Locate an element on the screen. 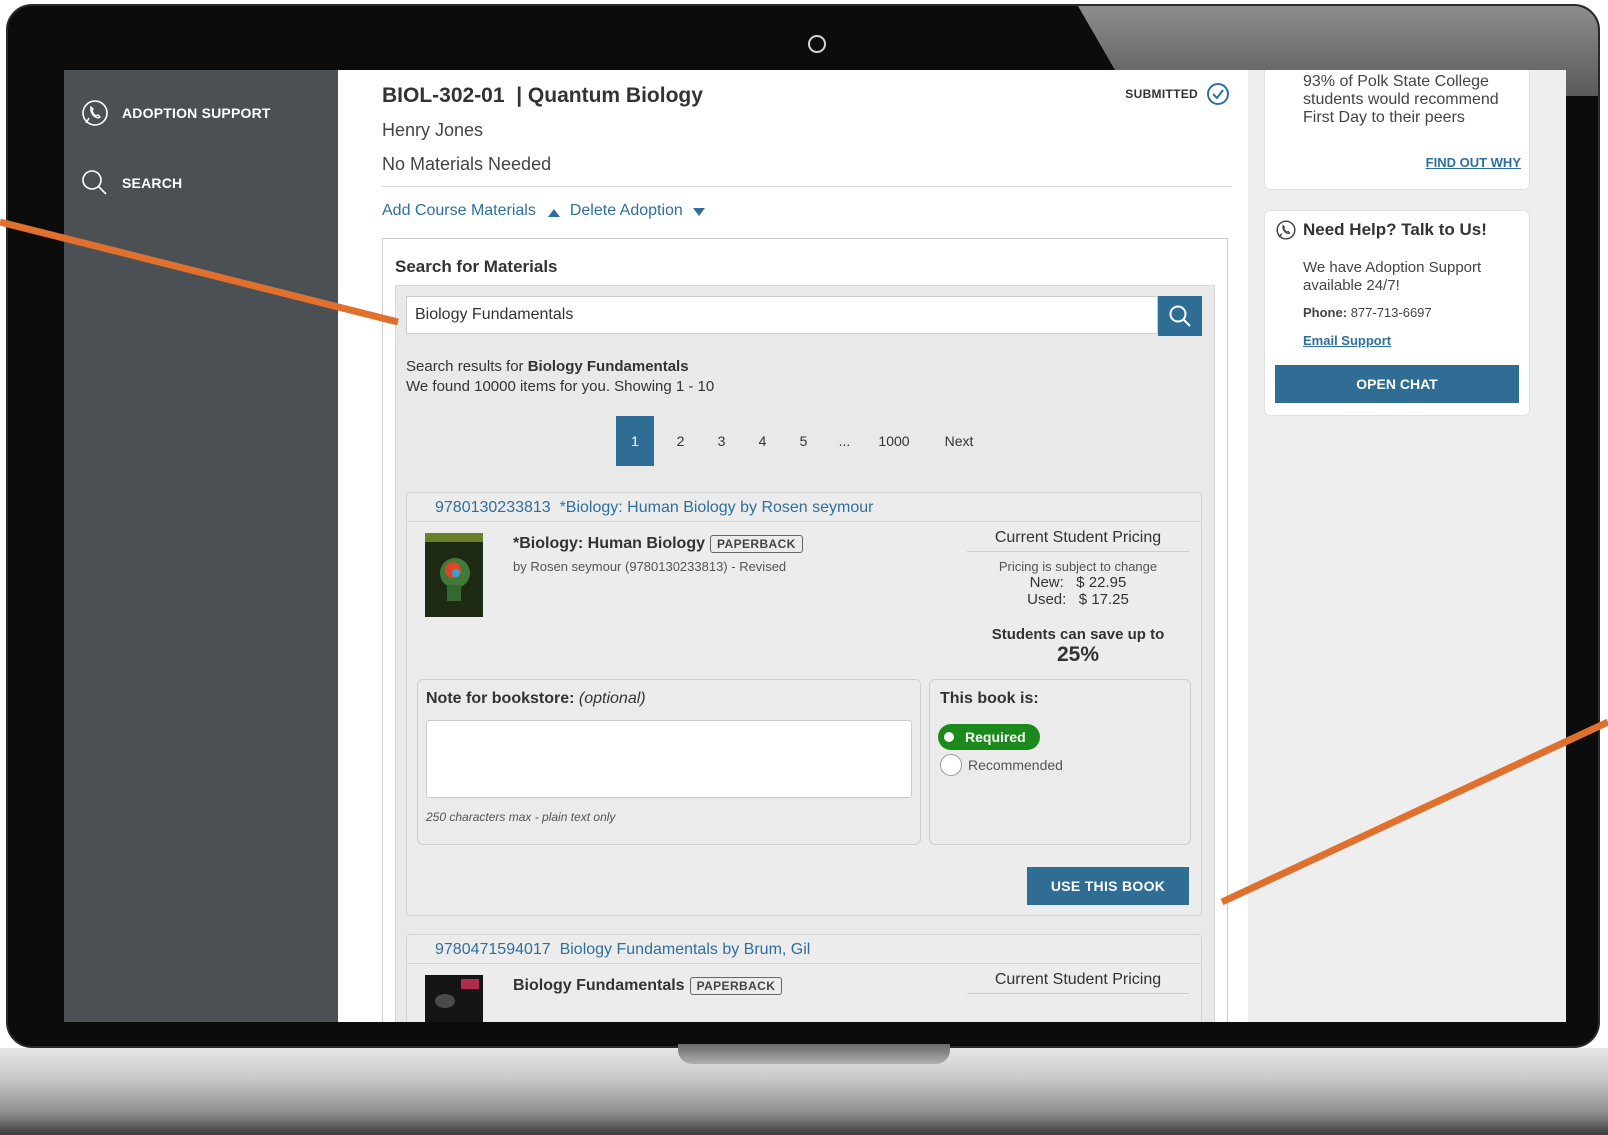 The image size is (1608, 1135). phone-number: 877-713-6697 is located at coordinates (1391, 312).